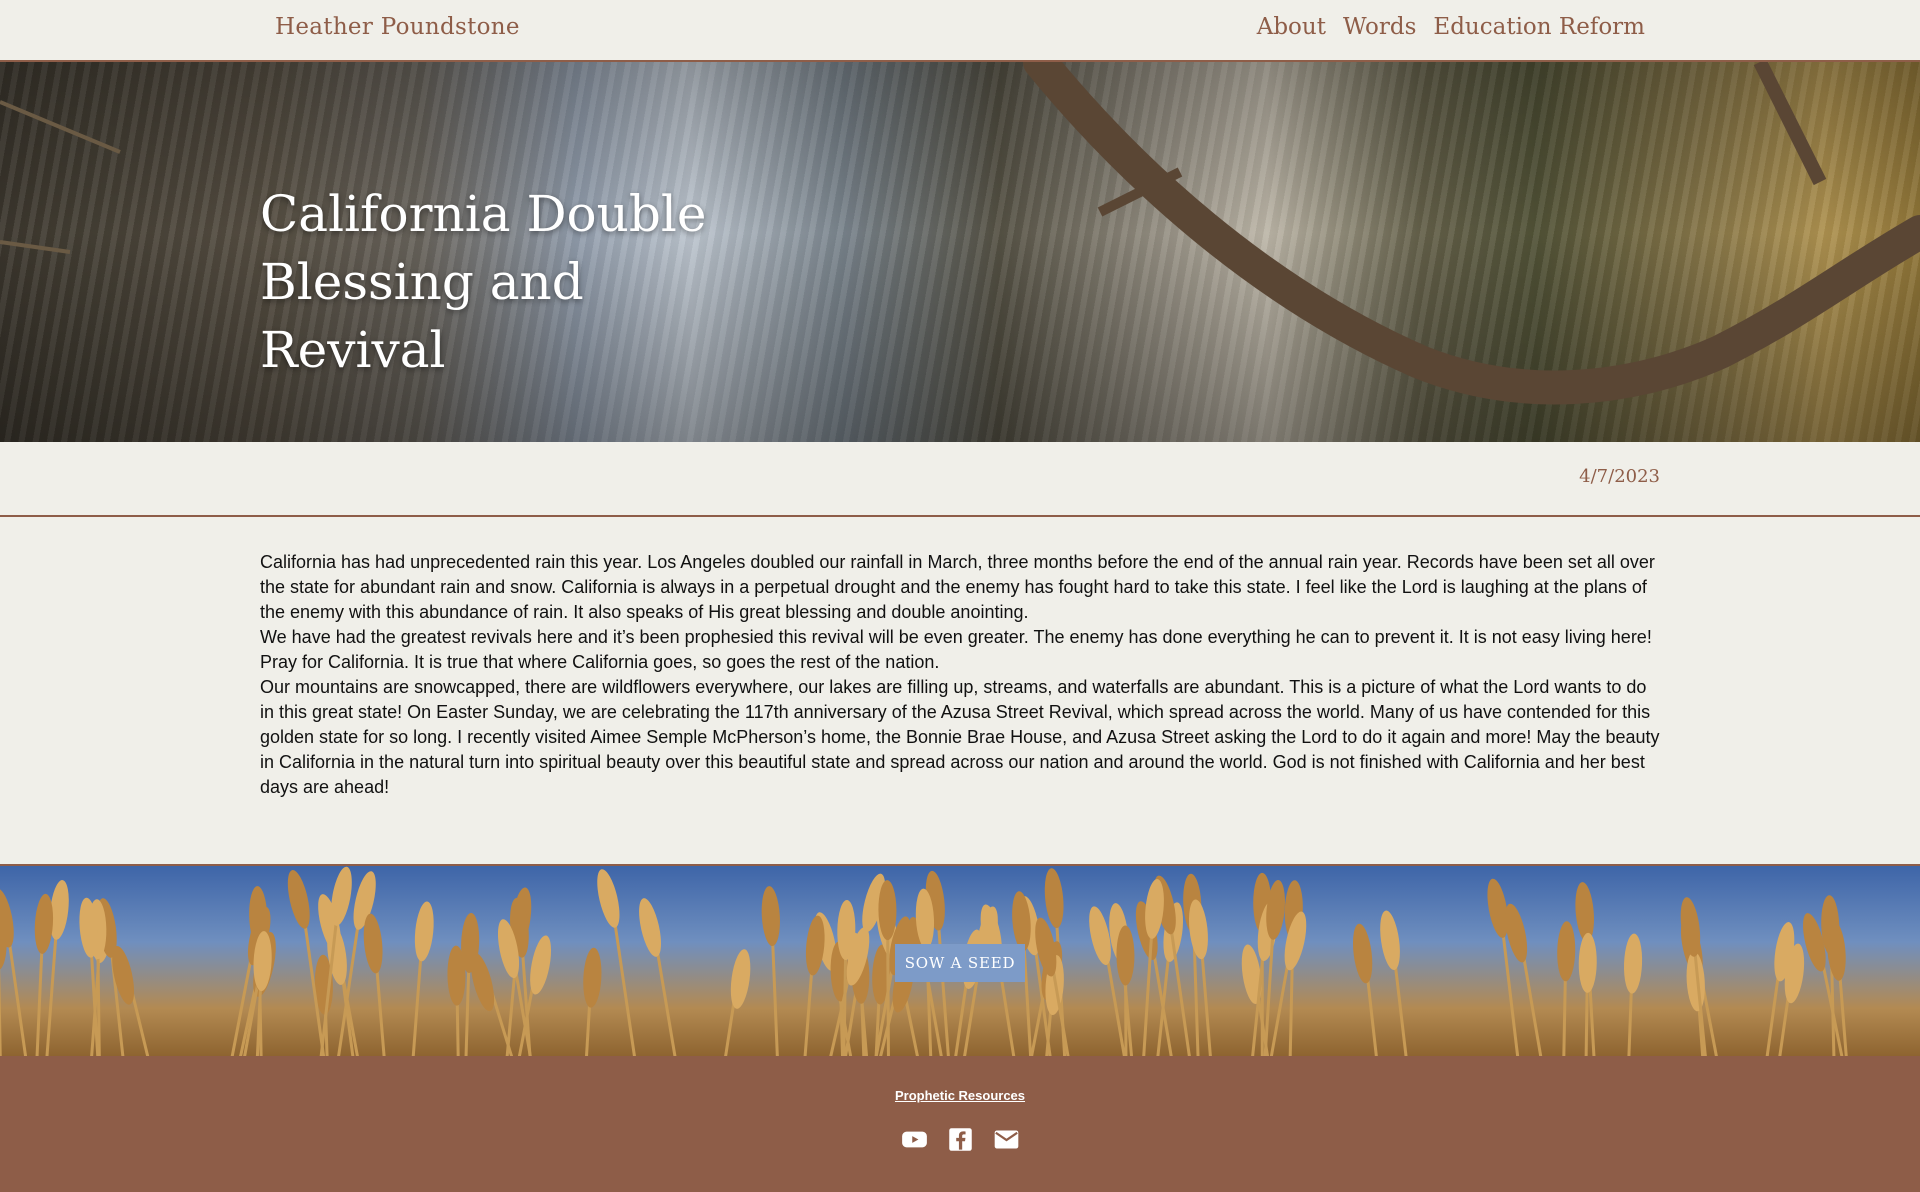 The image size is (1920, 1192). I want to click on nav-words: Words, so click(1379, 27).